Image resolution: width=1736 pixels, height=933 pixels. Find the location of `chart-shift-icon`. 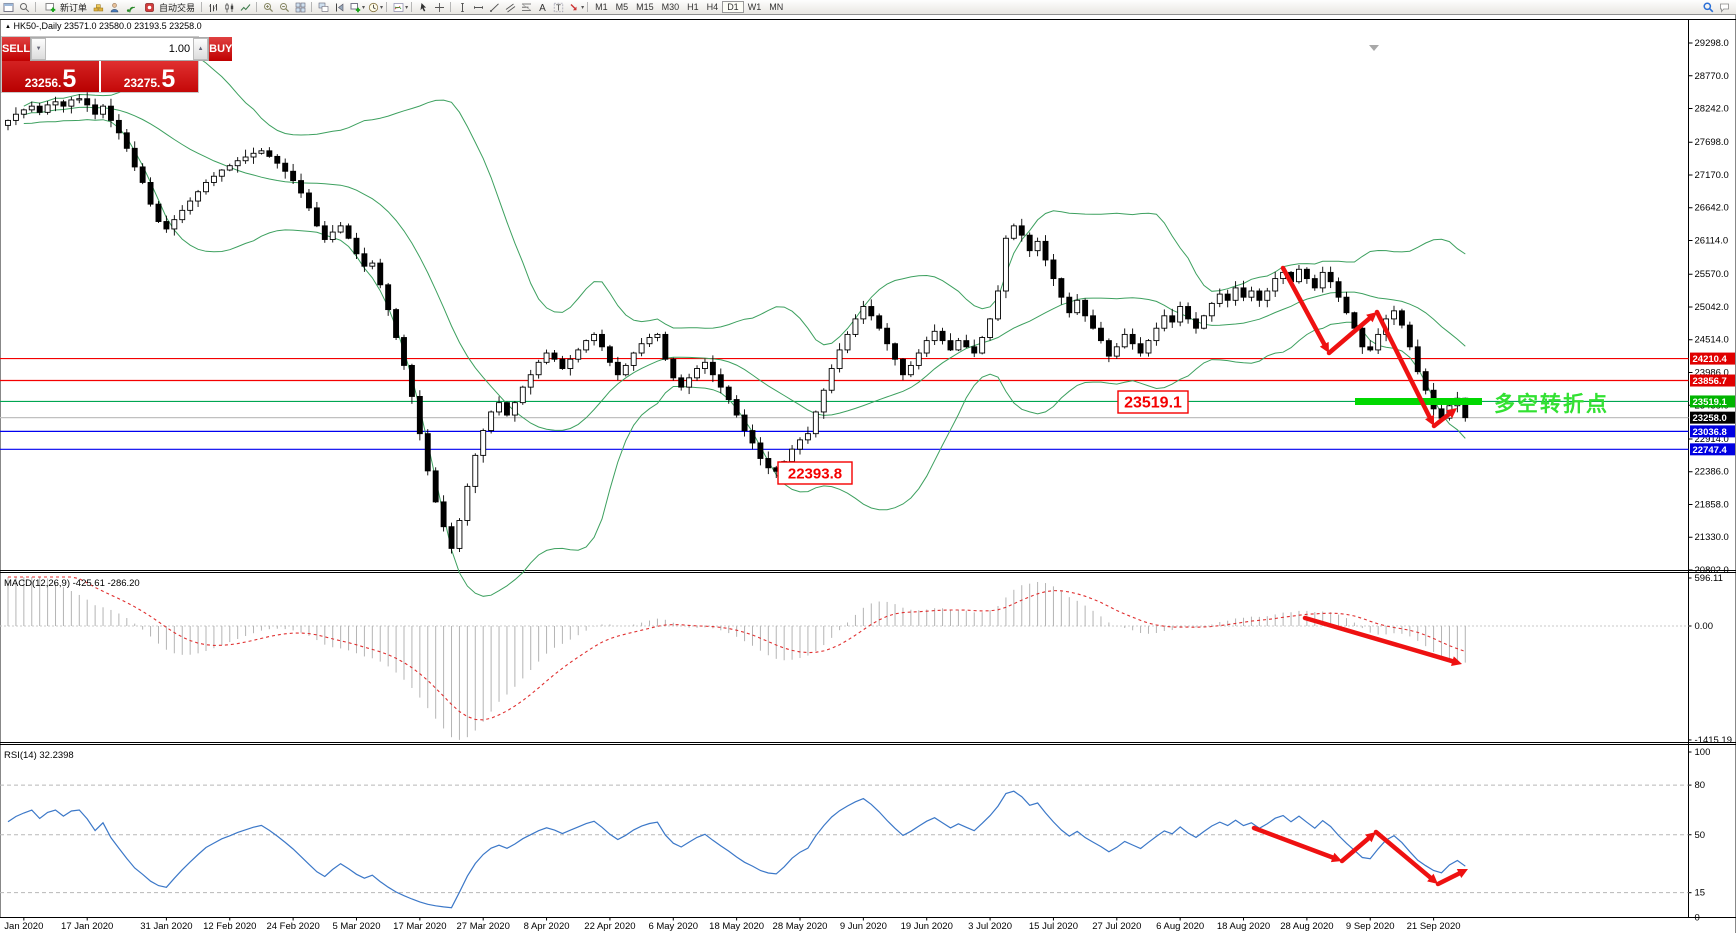

chart-shift-icon is located at coordinates (339, 7).